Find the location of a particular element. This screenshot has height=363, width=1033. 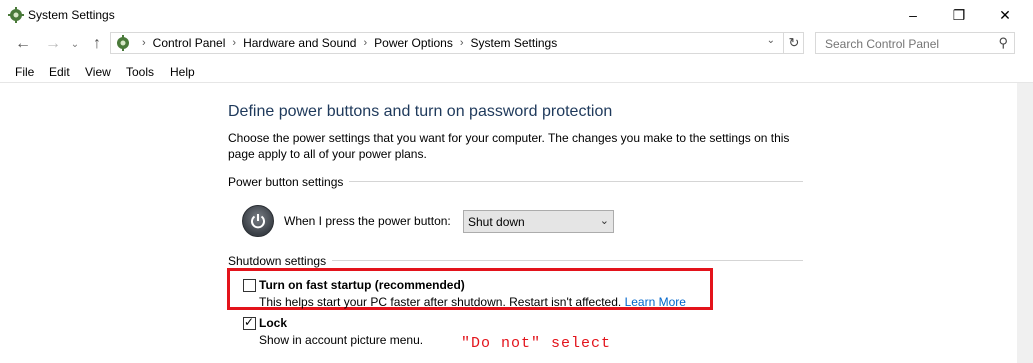

menu-bar: File Edit View Tools Help is located at coordinates (516, 71).